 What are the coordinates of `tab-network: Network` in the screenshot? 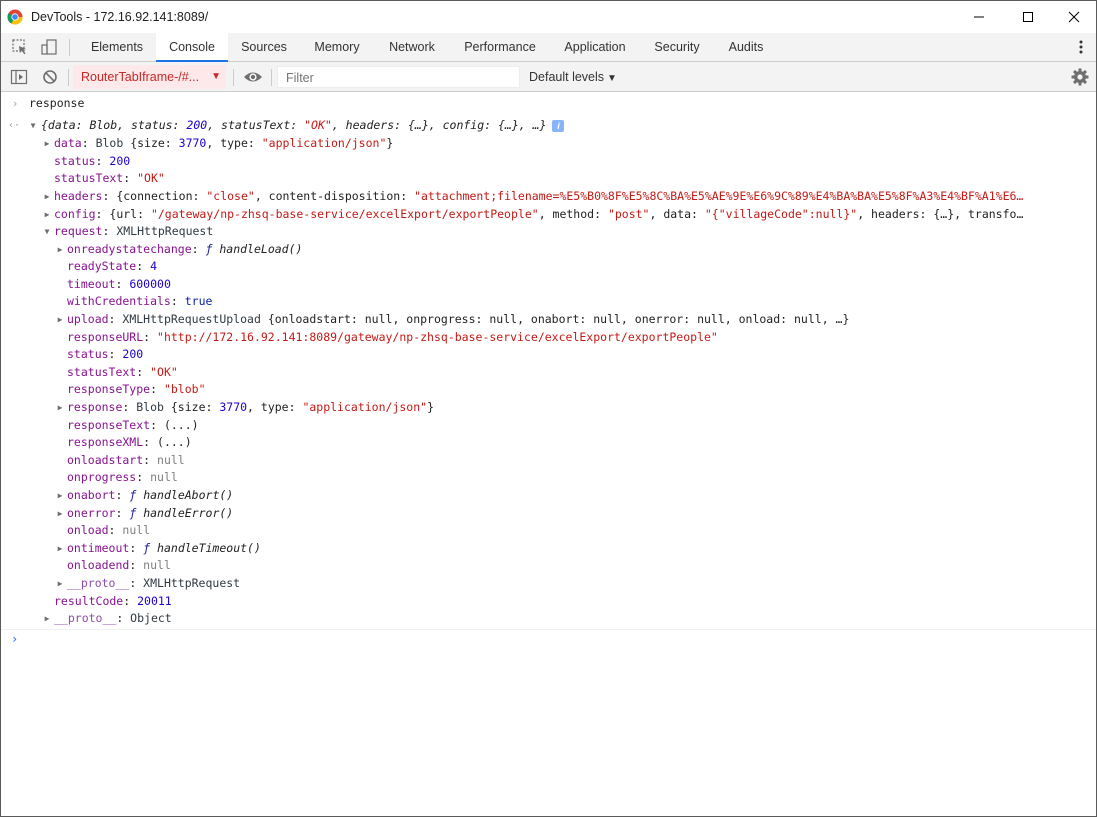 It's located at (412, 47).